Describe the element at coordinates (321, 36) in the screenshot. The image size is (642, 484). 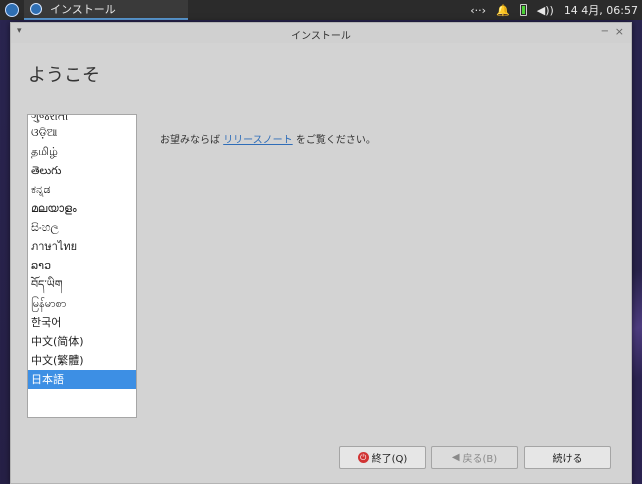
I see `window-title: インストール` at that location.